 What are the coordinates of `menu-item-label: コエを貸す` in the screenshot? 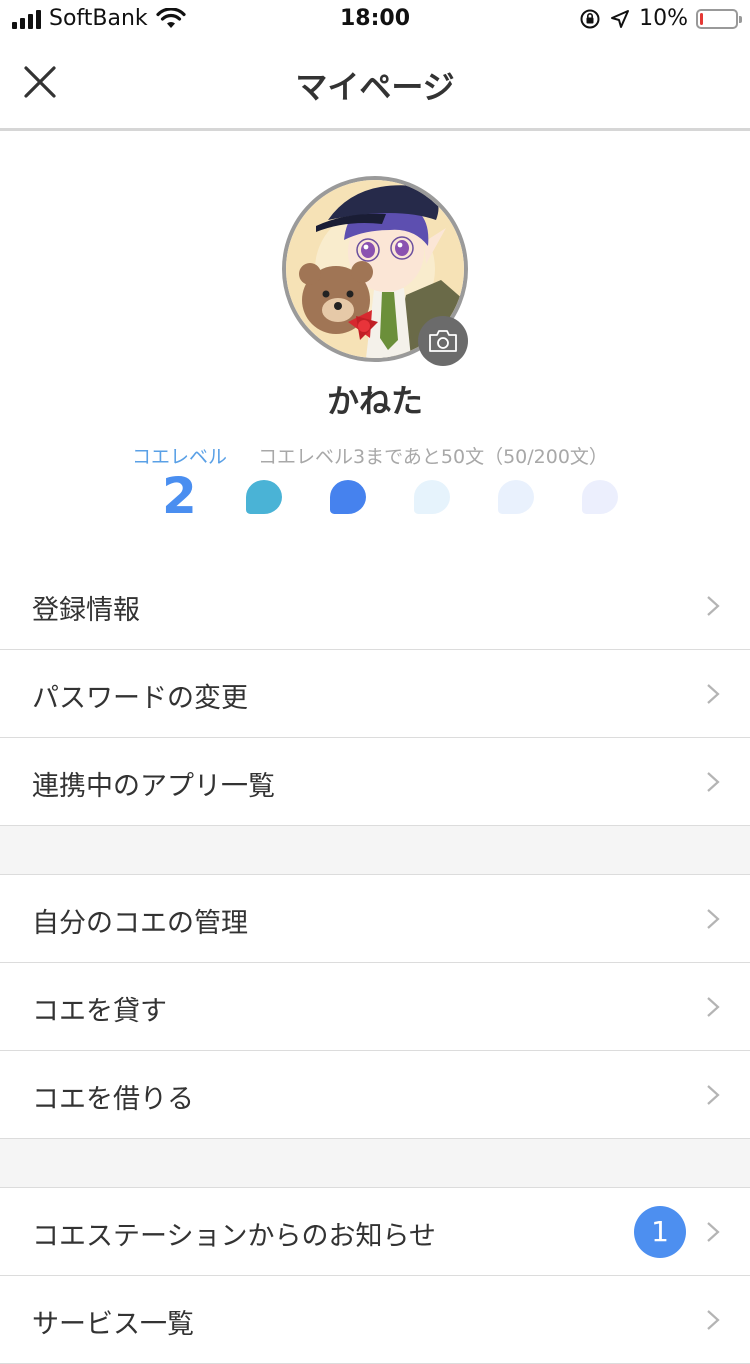 It's located at (99, 1011).